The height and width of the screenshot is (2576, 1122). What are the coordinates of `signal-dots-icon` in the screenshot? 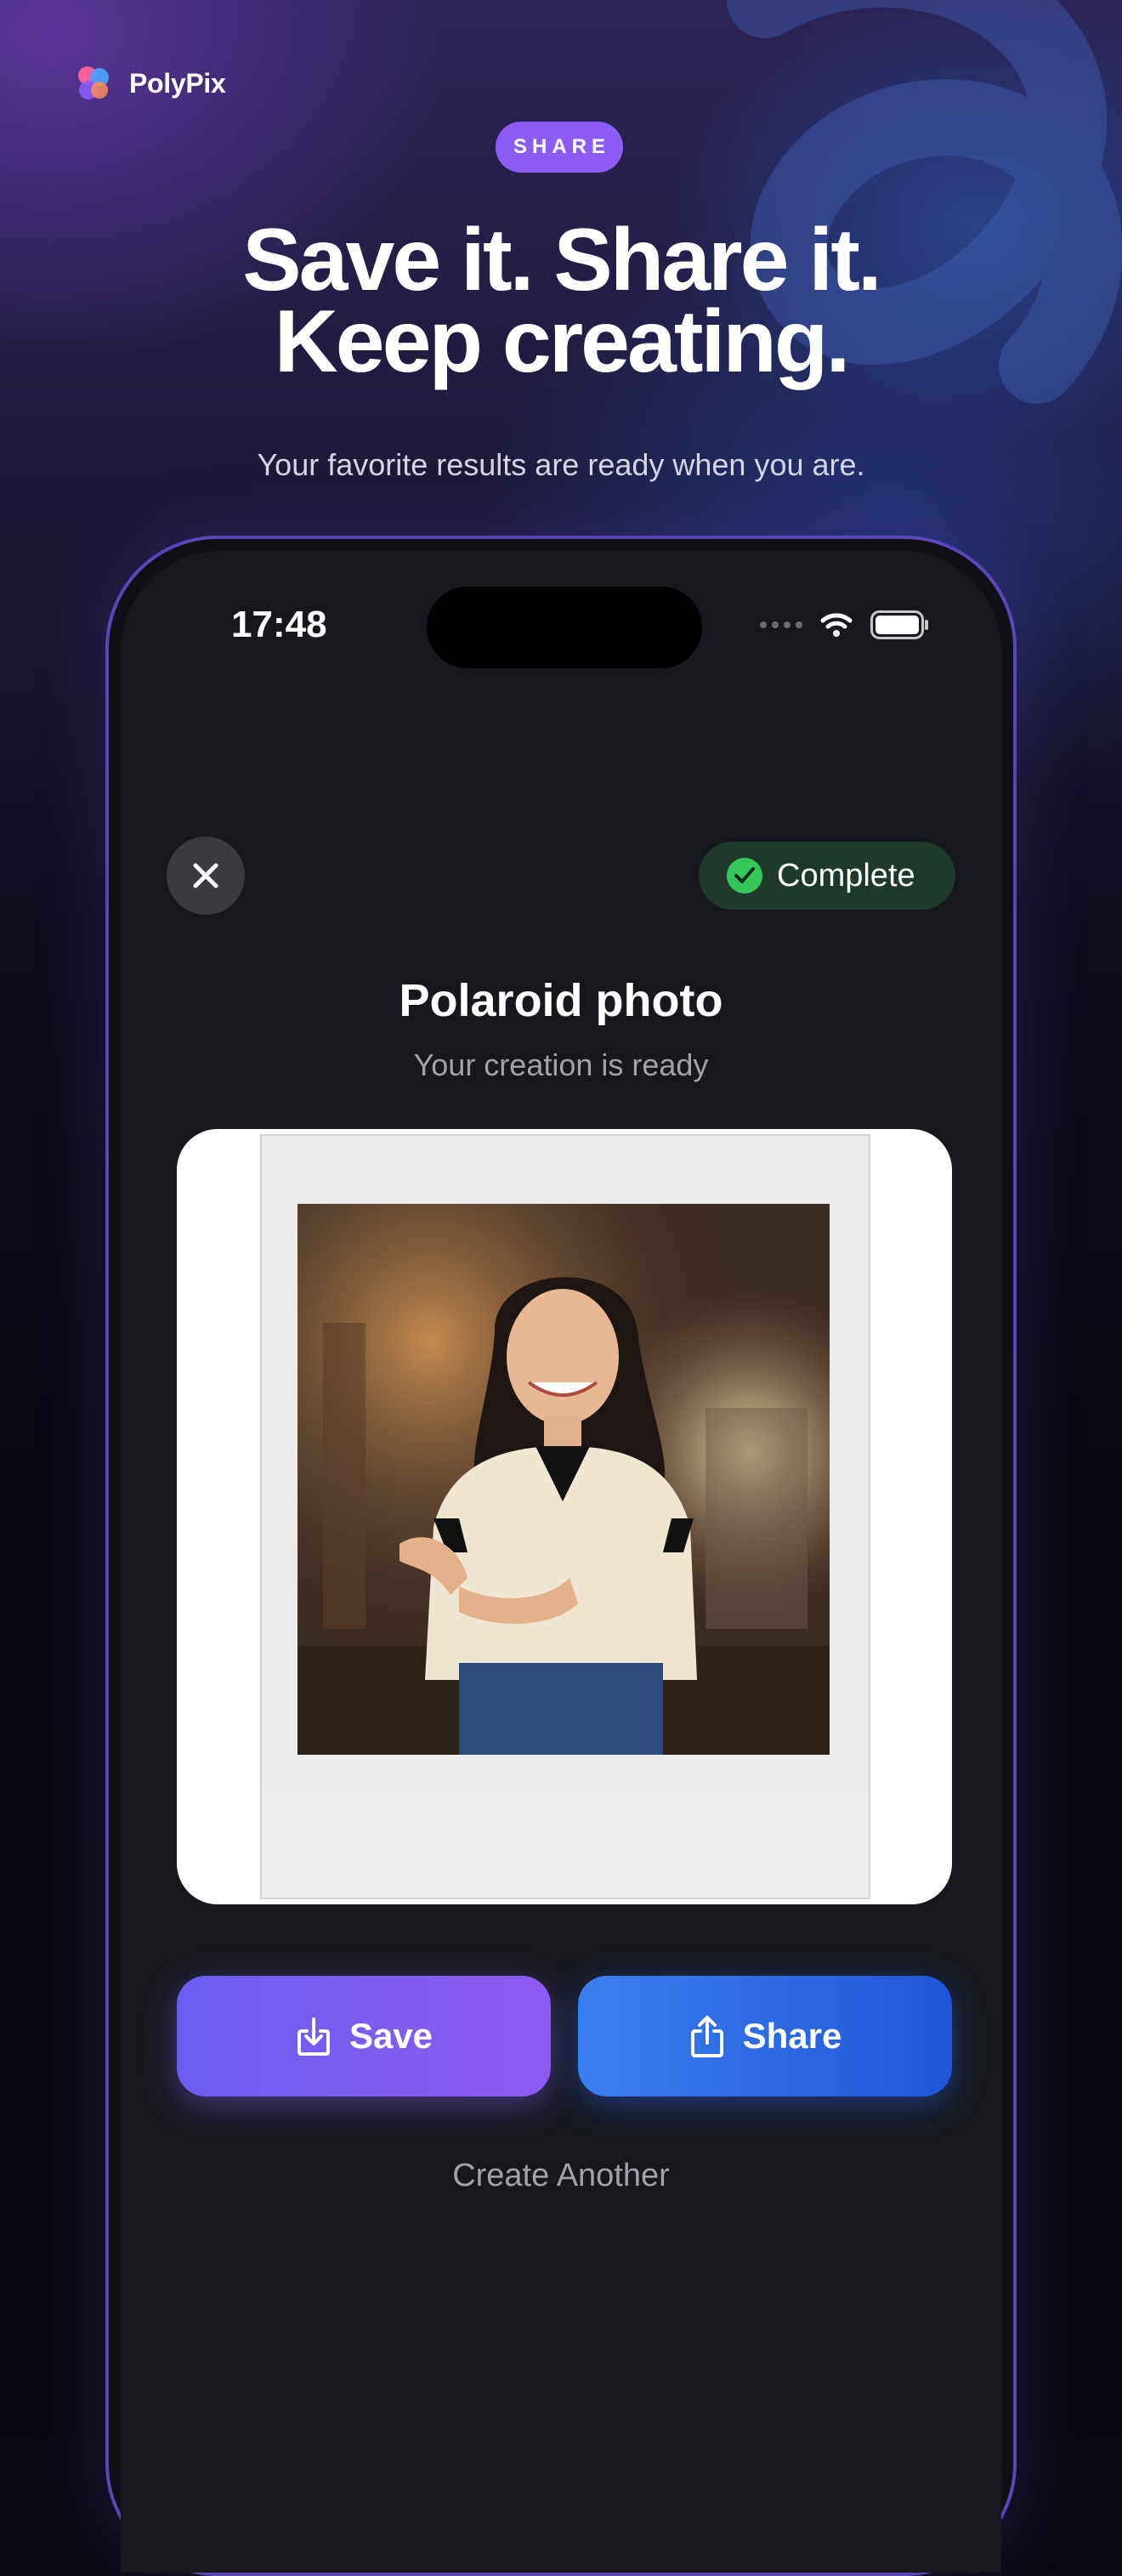 It's located at (781, 625).